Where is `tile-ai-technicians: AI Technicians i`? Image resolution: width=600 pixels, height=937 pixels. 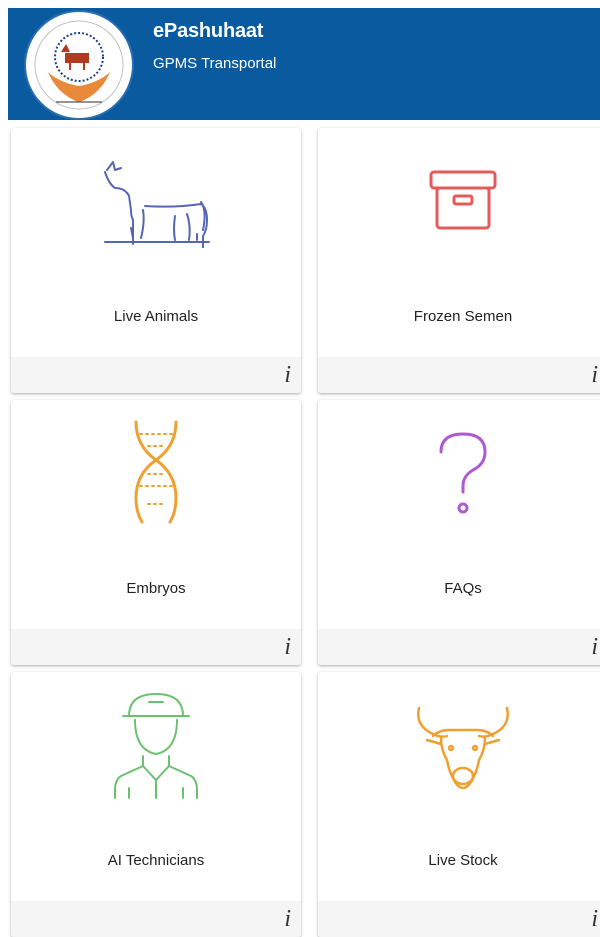
tile-ai-technicians: AI Technicians i is located at coordinates (156, 804).